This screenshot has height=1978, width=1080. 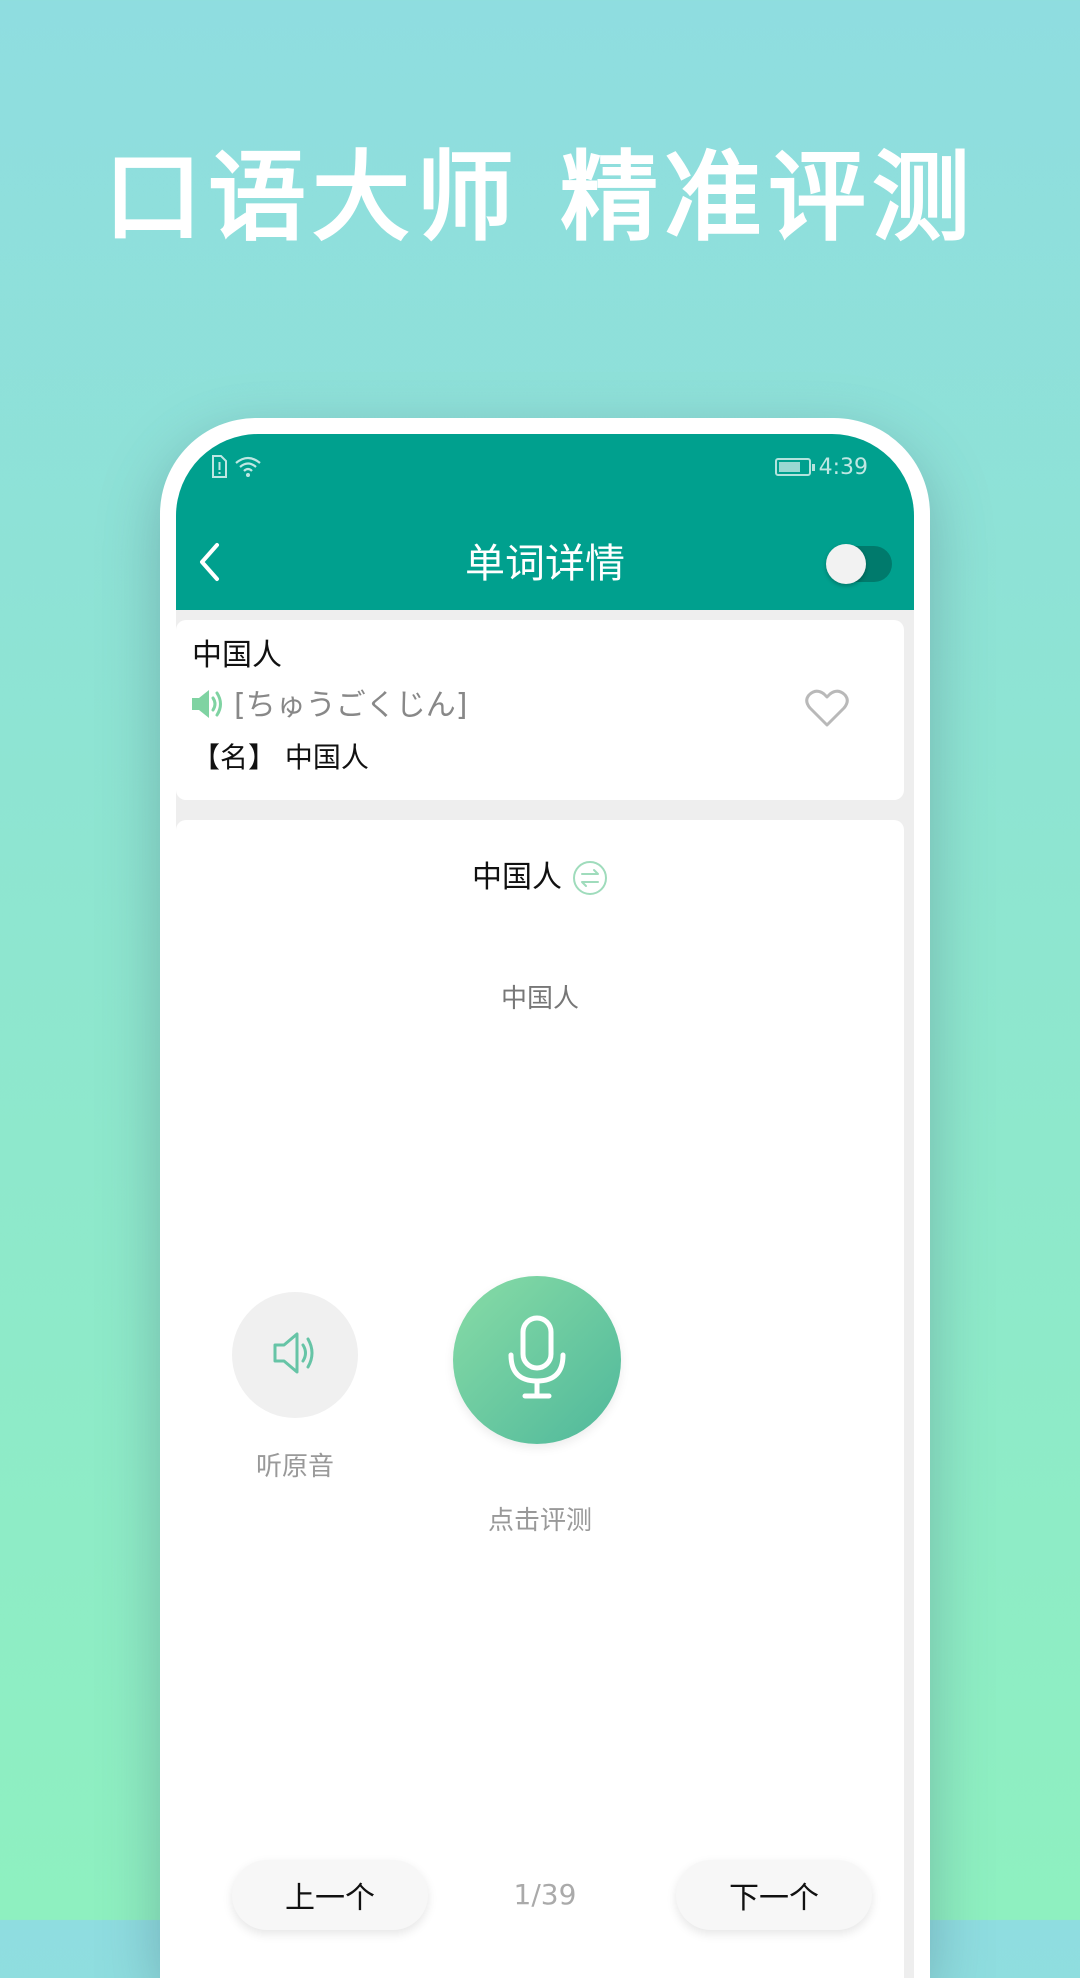 I want to click on listen-original-button, so click(x=295, y=1355).